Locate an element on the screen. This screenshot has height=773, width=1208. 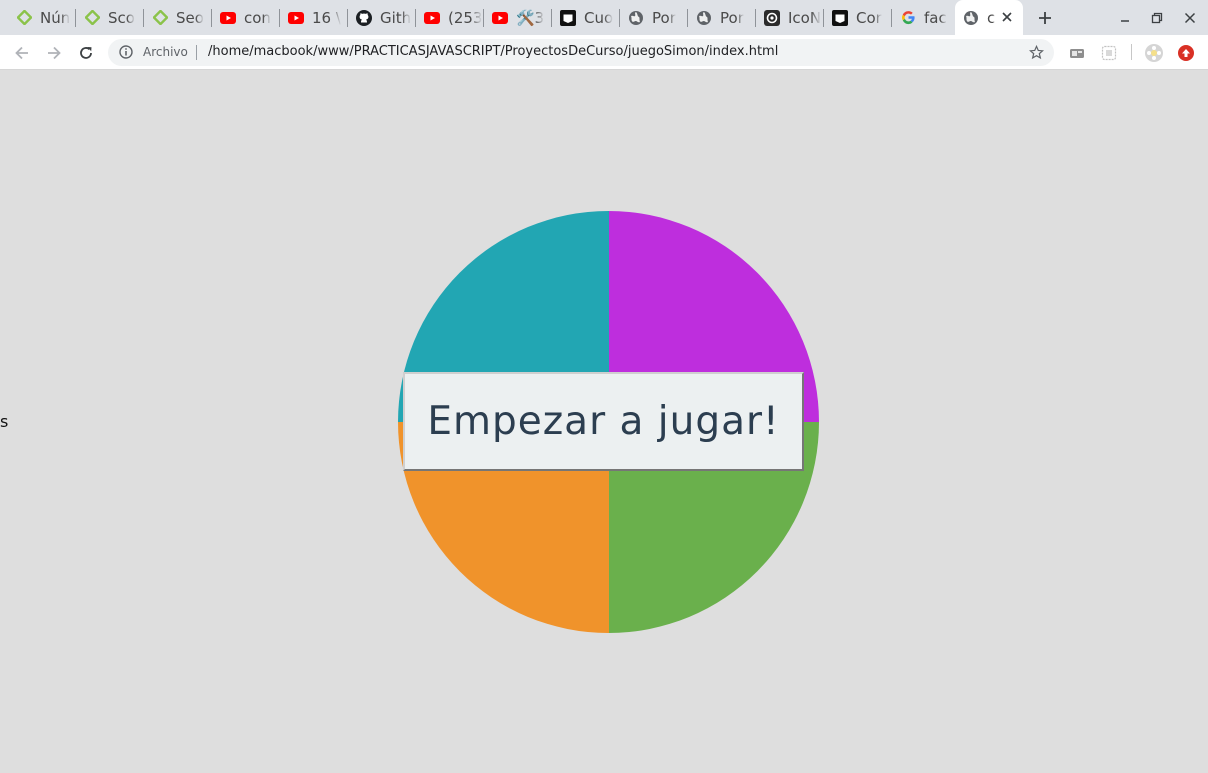
forward-button is located at coordinates (54, 53).